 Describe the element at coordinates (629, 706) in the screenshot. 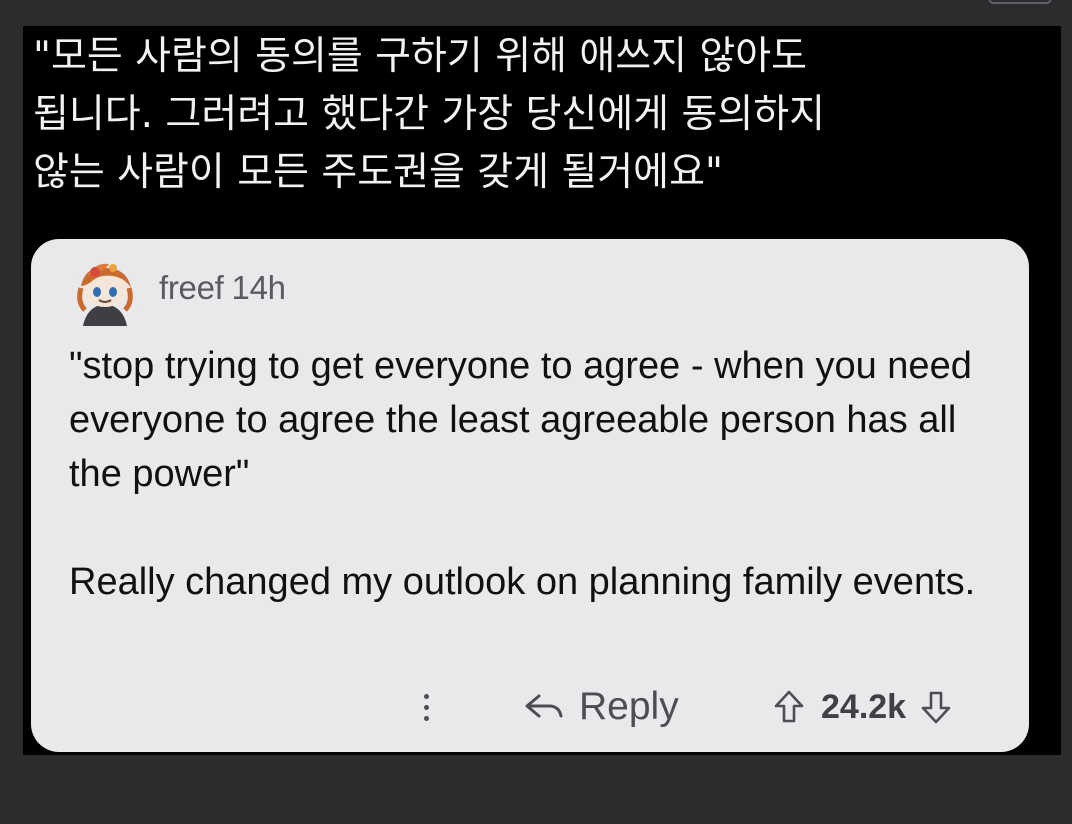

I see `reply-label: Reply` at that location.